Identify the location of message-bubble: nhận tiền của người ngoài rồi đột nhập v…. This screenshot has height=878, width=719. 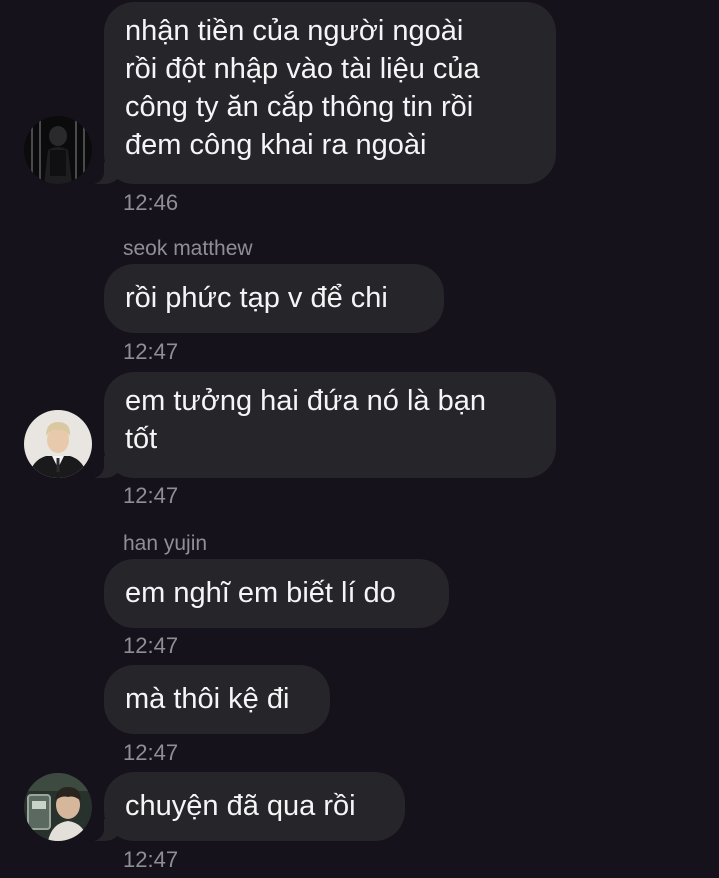
(323, 93).